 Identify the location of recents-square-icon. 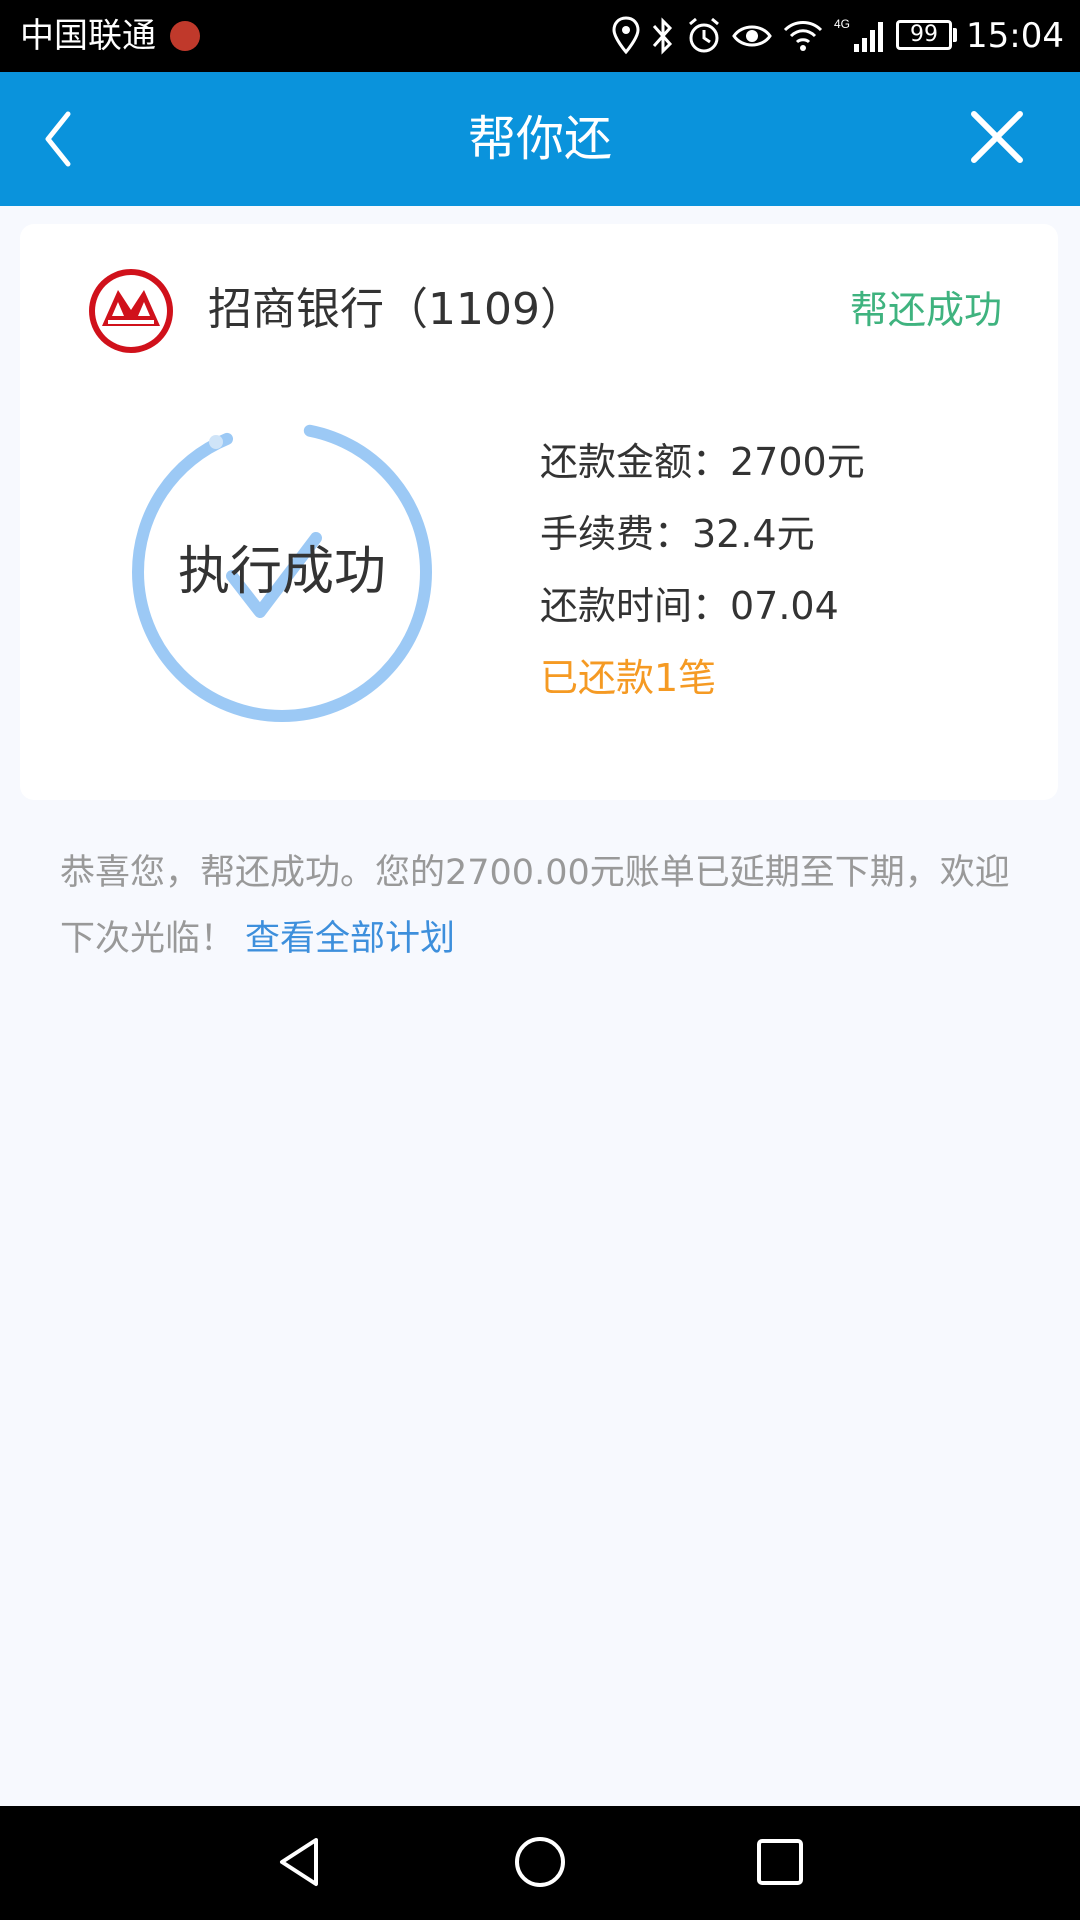
(780, 1862).